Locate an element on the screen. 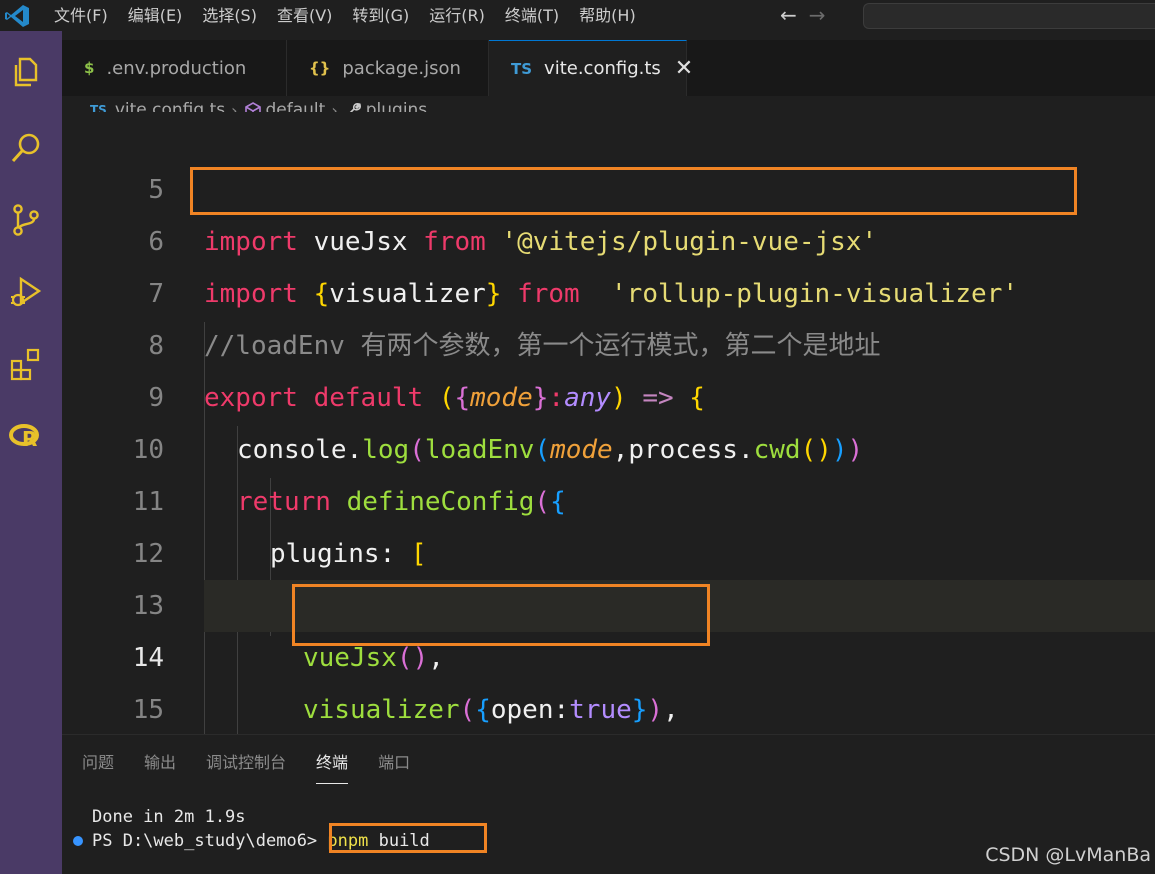 Image resolution: width=1155 pixels, height=874 pixels. tab-env-production: $ .env.production is located at coordinates (174, 68).